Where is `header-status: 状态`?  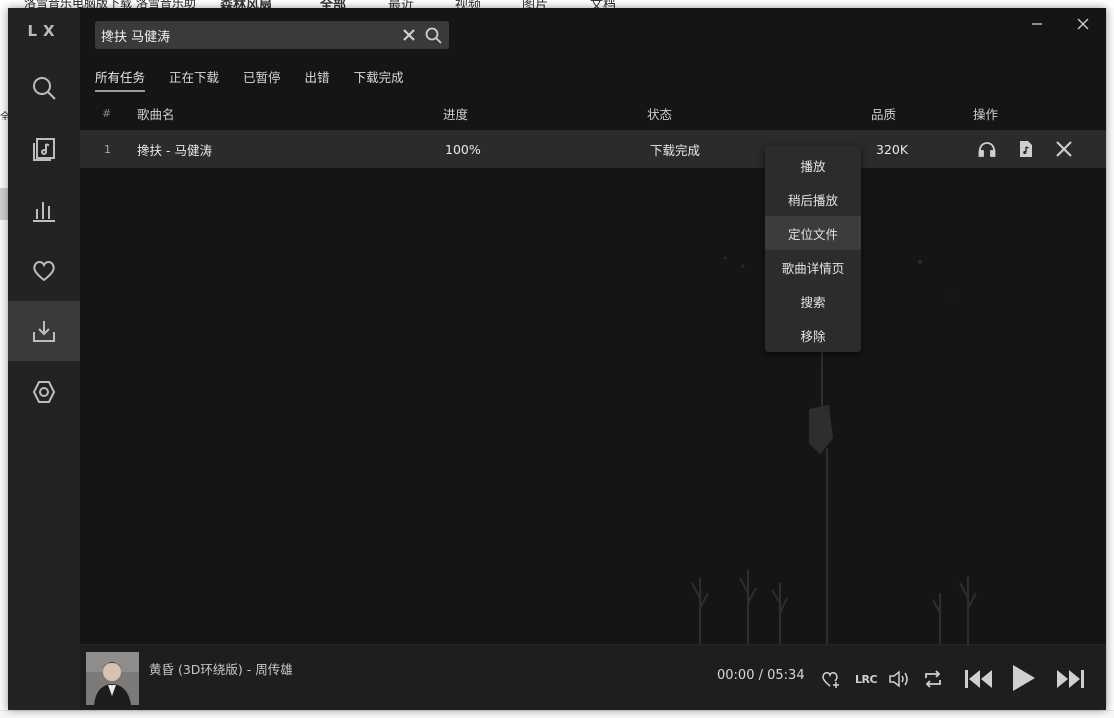 header-status: 状态 is located at coordinates (660, 114).